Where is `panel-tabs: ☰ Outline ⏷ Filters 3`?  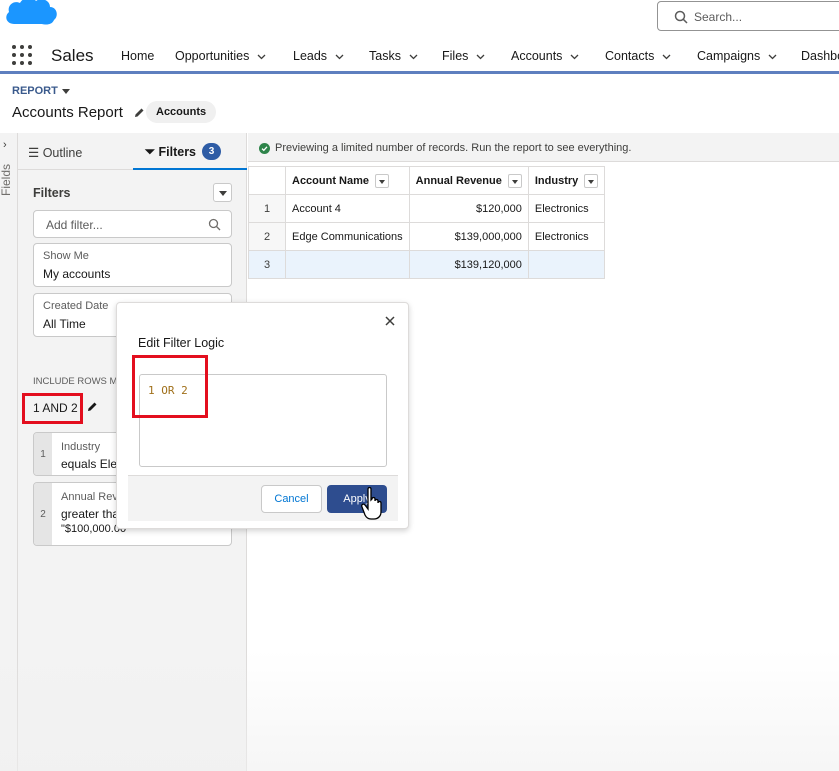 panel-tabs: ☰ Outline ⏷ Filters 3 is located at coordinates (132, 151).